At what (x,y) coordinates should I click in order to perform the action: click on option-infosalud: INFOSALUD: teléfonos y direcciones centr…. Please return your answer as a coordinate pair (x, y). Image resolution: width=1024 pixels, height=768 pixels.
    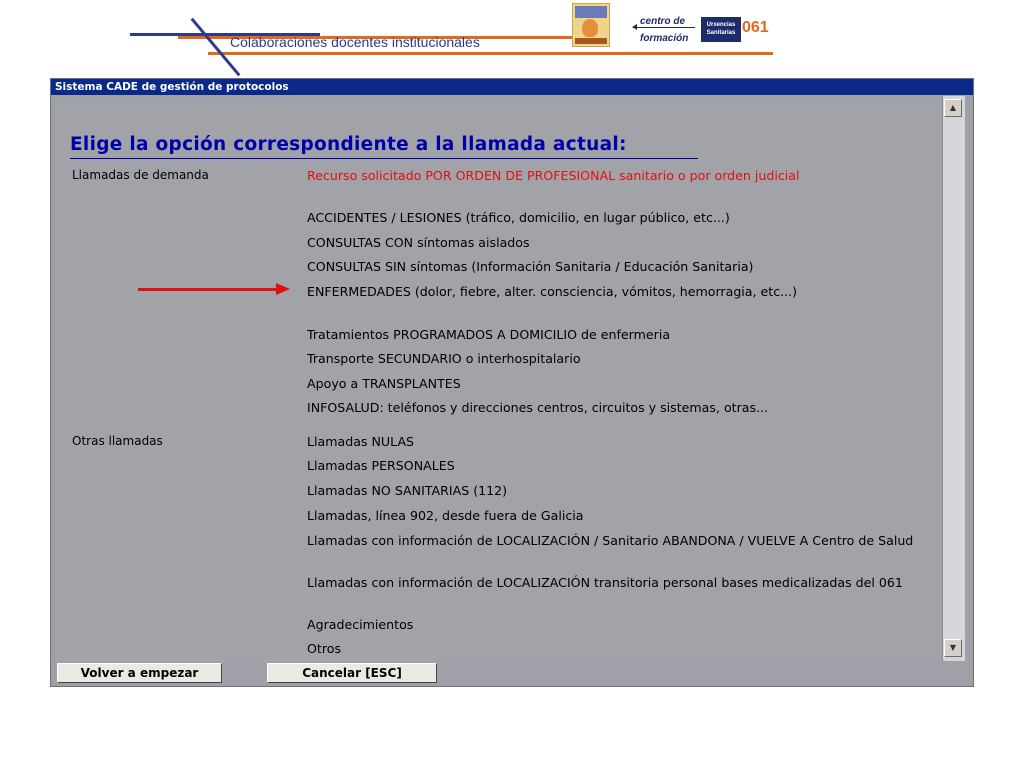
    Looking at the image, I should click on (612, 407).